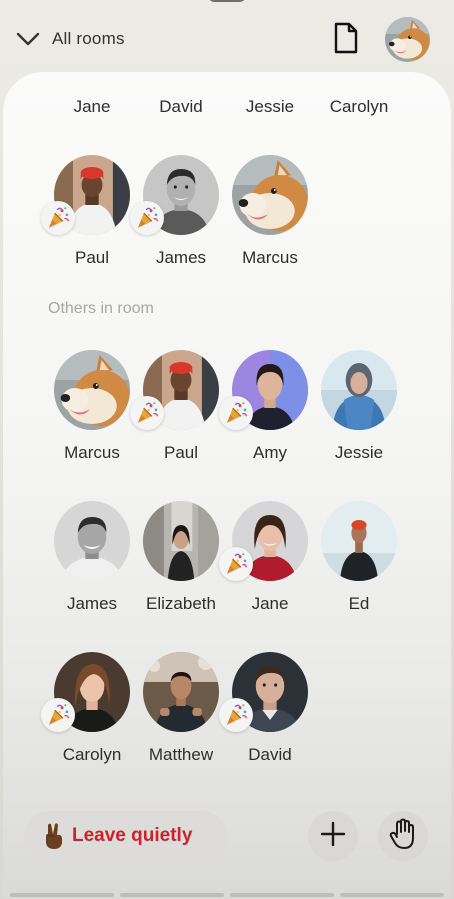  Describe the element at coordinates (270, 452) in the screenshot. I see `person-name: Amy` at that location.